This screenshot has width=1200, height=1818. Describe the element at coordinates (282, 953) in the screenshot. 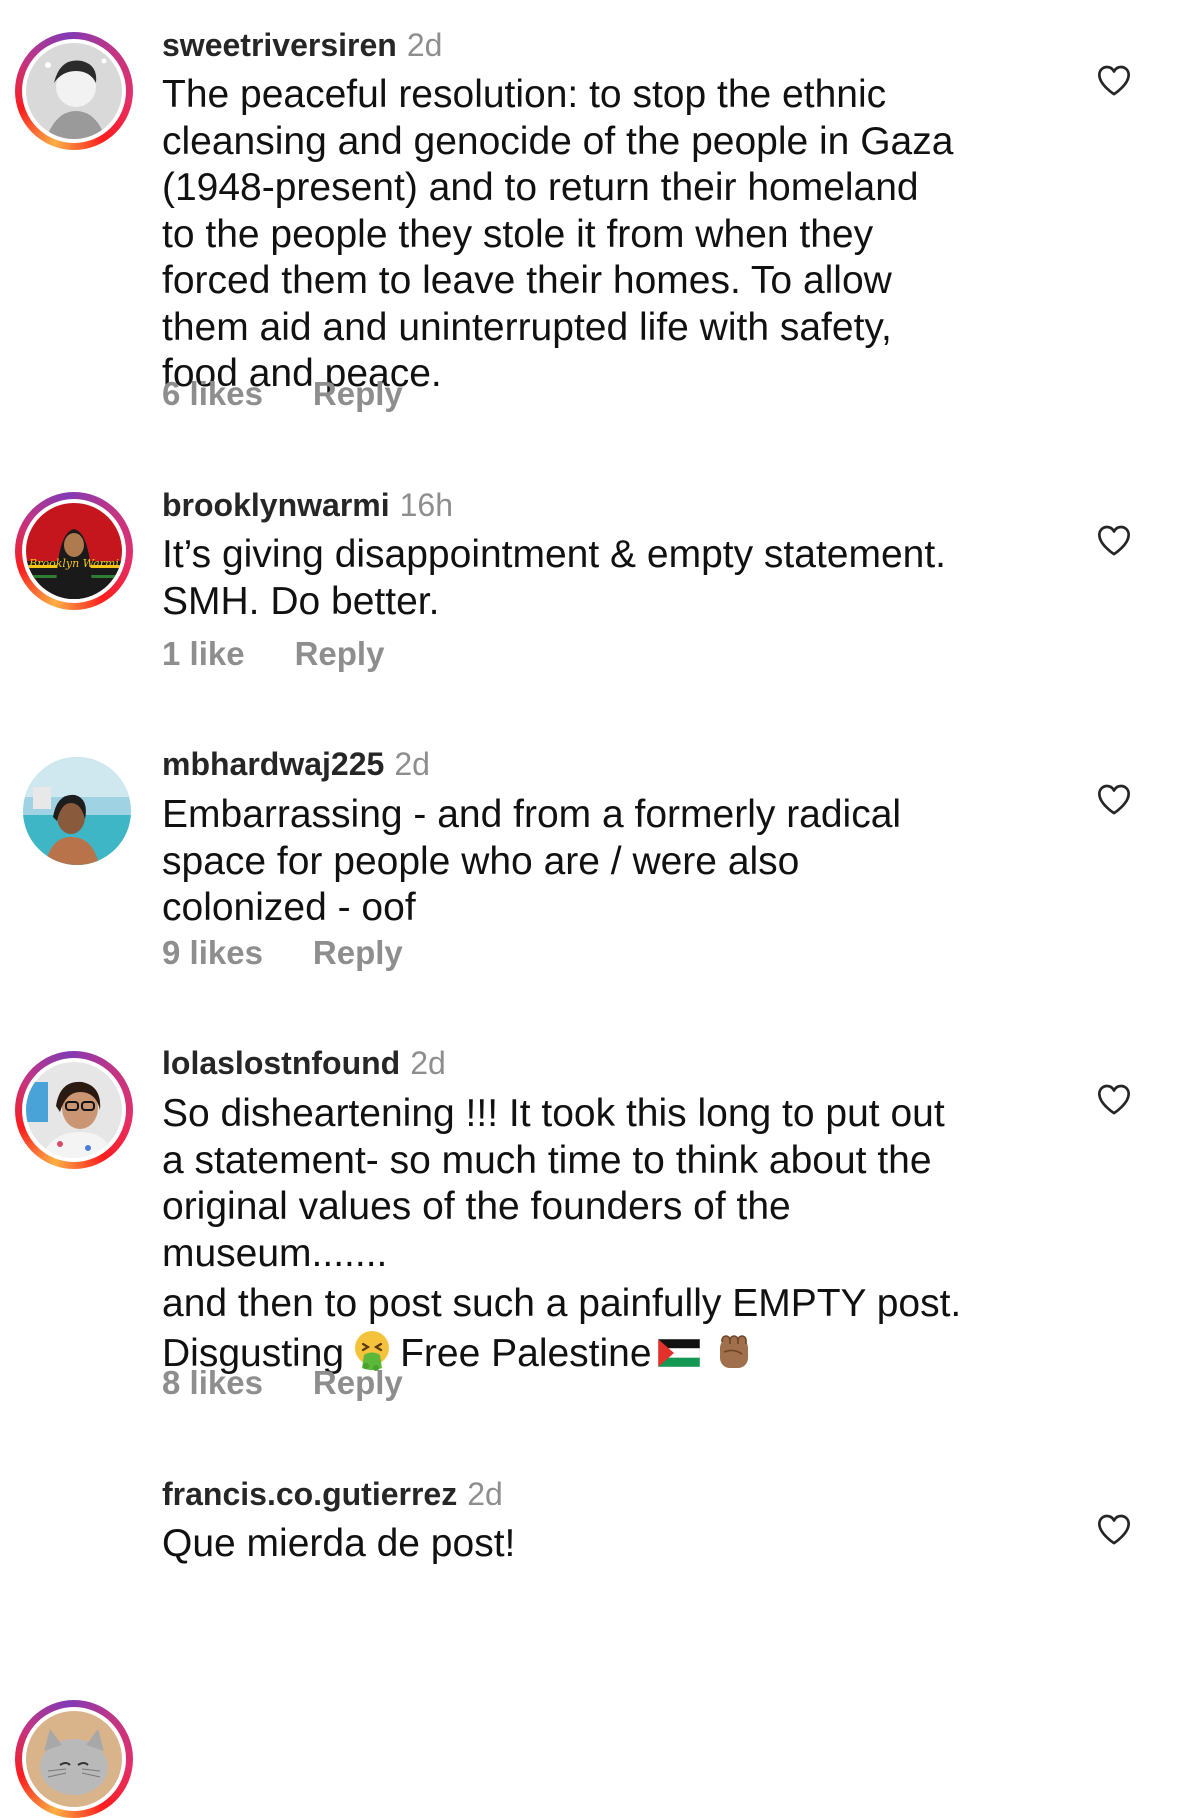

I see `comment-actions: 9 likes Reply` at that location.